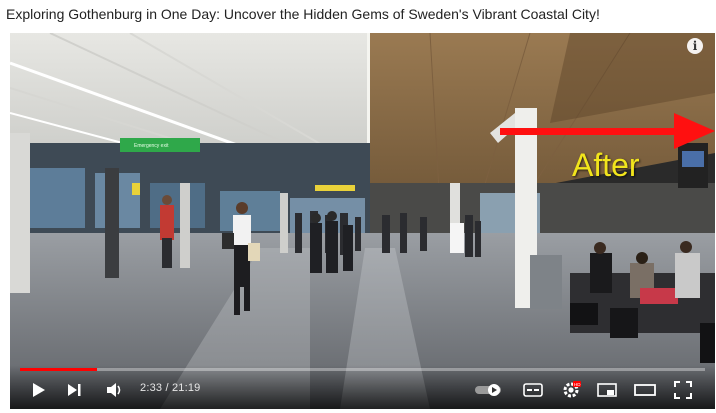 Image resolution: width=716 pixels, height=413 pixels. I want to click on next-icon, so click(75, 390).